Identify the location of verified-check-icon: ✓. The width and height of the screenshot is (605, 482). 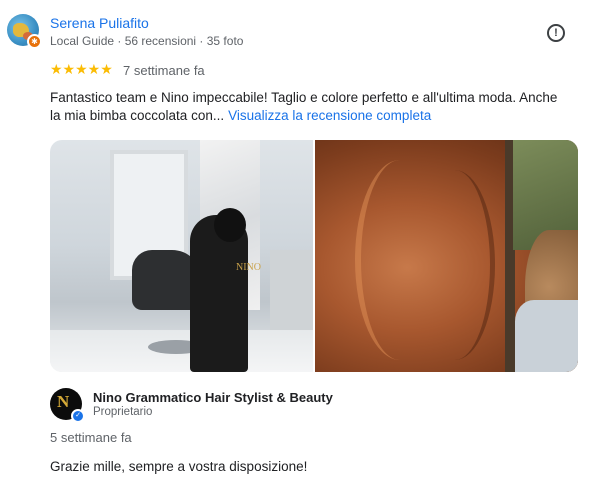
(78, 416).